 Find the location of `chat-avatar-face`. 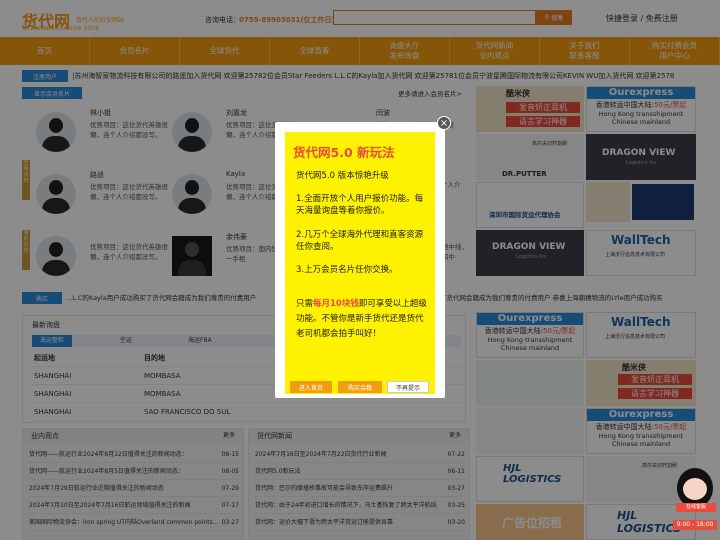

chat-avatar-face is located at coordinates (695, 489).